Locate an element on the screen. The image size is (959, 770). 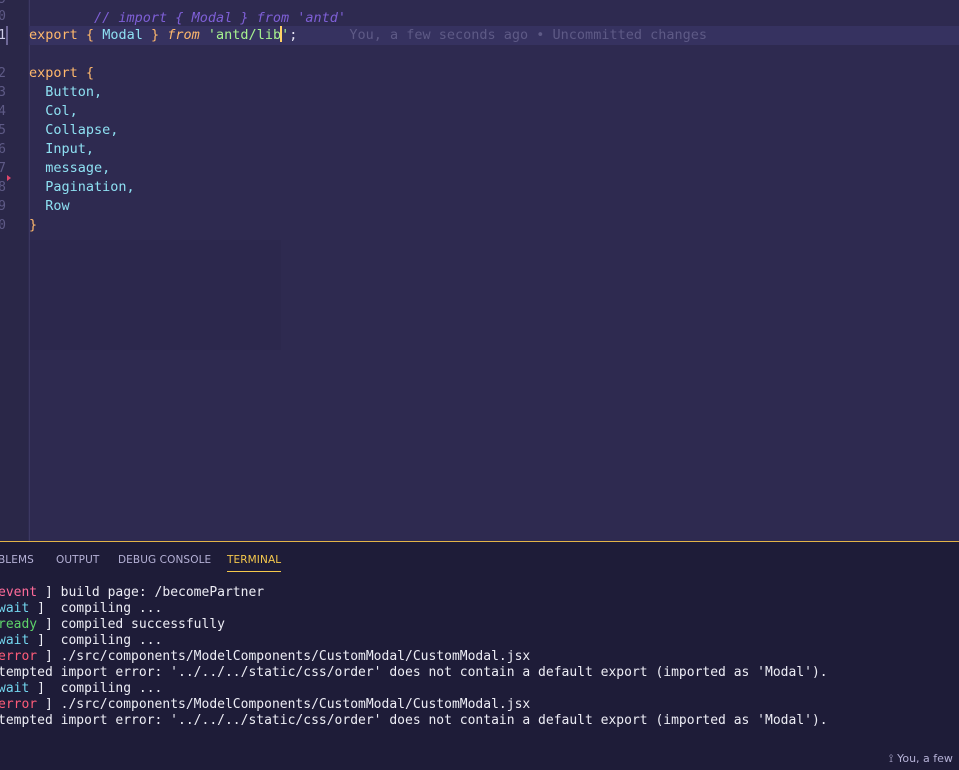
line-number: 2 is located at coordinates (3, 73).